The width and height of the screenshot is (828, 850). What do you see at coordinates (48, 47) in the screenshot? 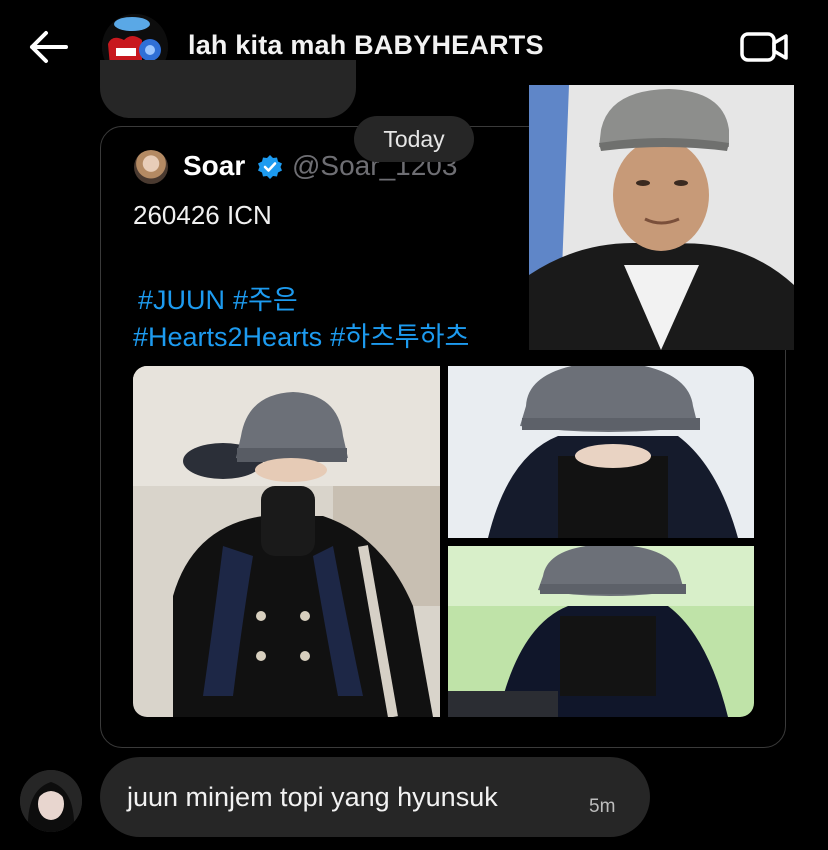
I see `back-arrow-icon` at bounding box center [48, 47].